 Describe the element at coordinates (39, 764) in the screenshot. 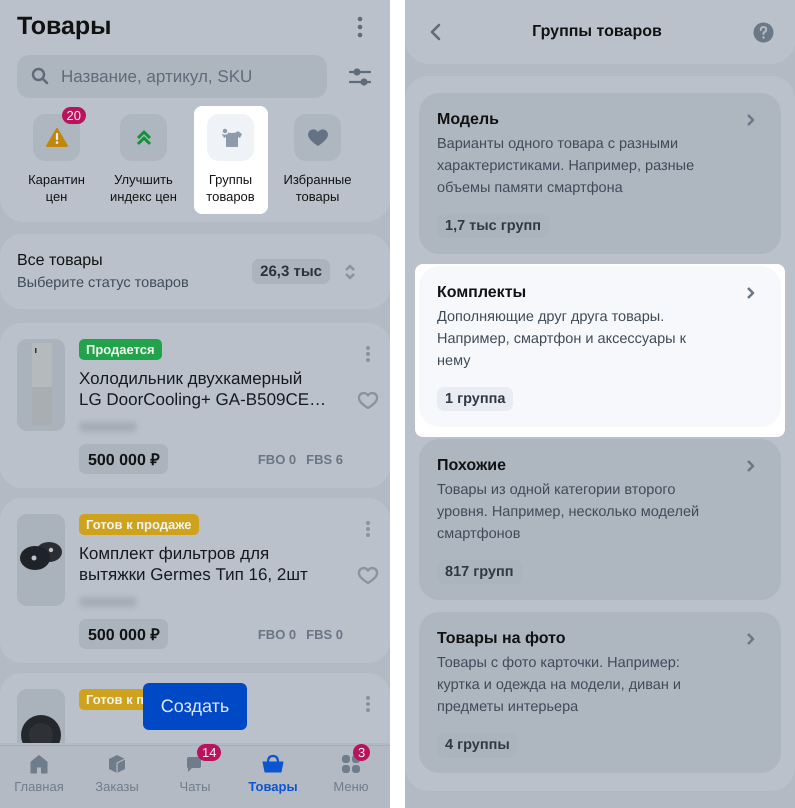

I see `home-icon` at that location.